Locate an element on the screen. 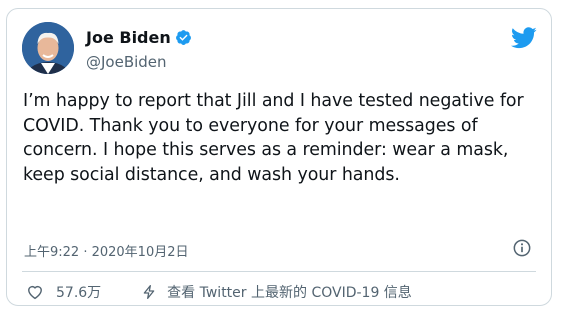  like-button: 57.6万 is located at coordinates (63, 292).